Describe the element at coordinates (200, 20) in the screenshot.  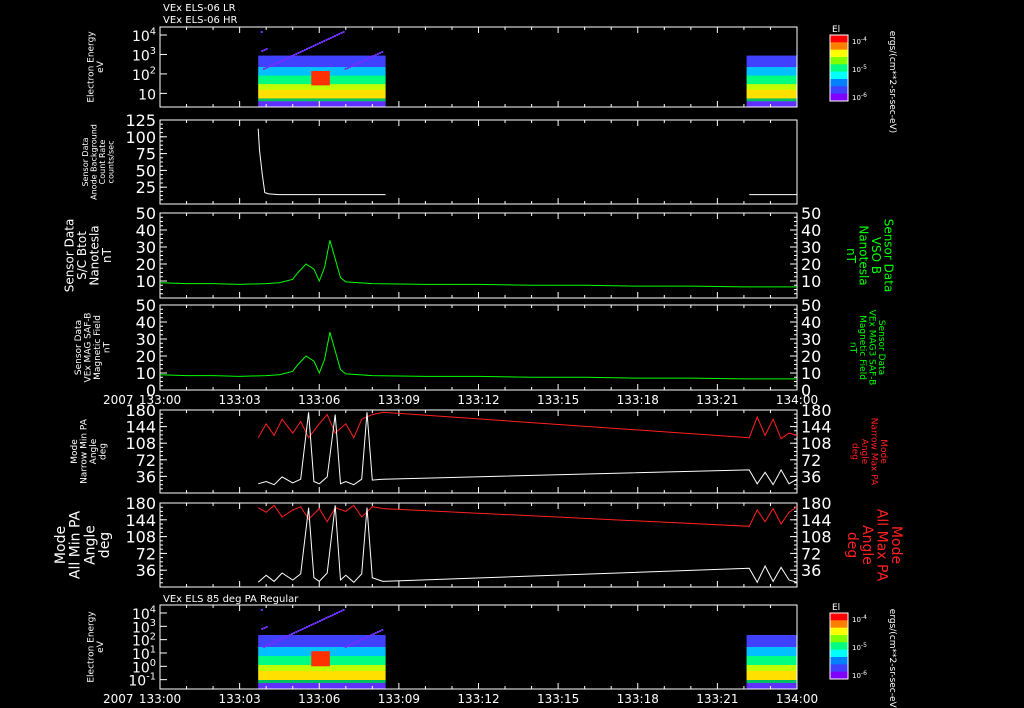
I see `header-line2: VEx ELS-06 HR` at that location.